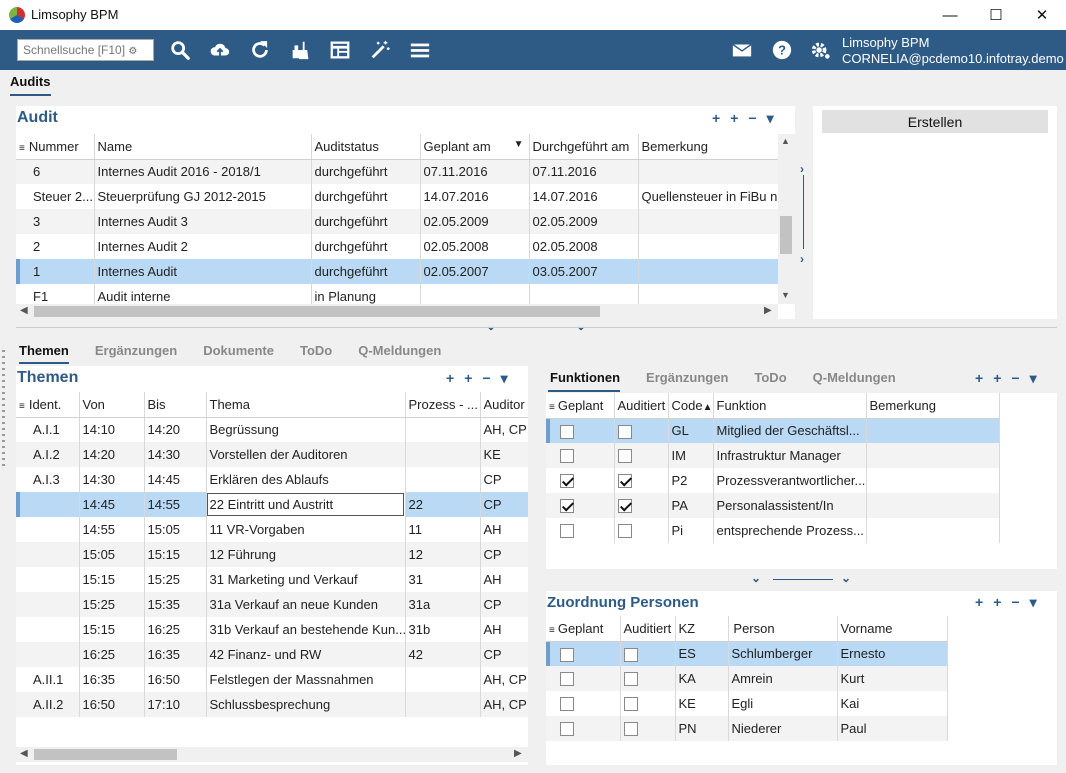  Describe the element at coordinates (892, 629) in the screenshot. I see `personen-col-header: Vorname` at that location.